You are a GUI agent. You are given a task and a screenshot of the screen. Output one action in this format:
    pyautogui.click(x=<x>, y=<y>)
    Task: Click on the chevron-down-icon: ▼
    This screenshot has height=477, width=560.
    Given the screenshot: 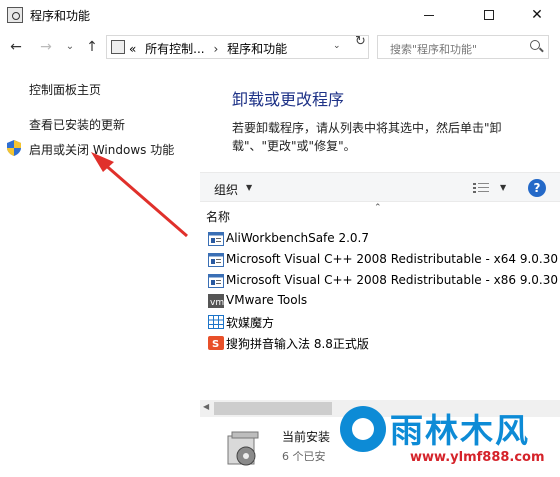 What is the action you would take?
    pyautogui.click(x=249, y=187)
    